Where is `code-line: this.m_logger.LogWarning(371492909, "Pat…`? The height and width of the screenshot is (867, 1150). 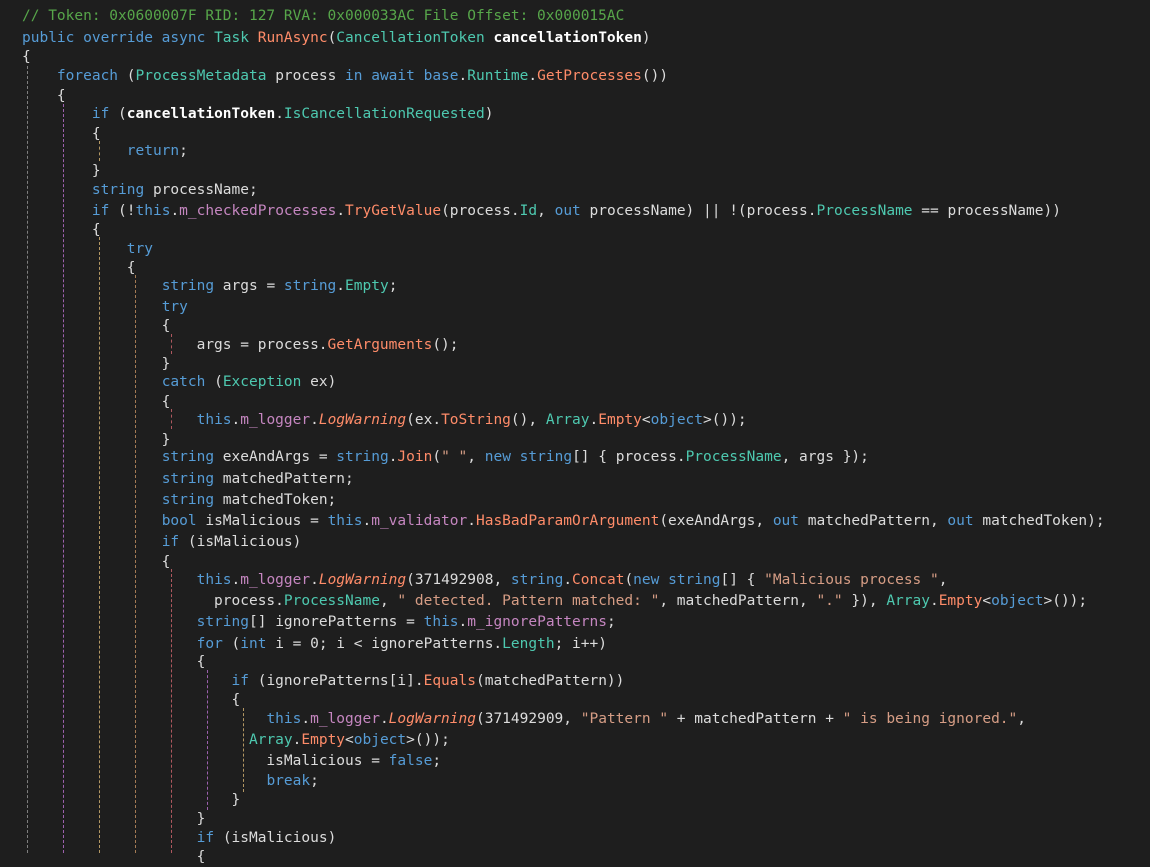
code-line: this.m_logger.LogWarning(371492909, "Pat… is located at coordinates (513, 719).